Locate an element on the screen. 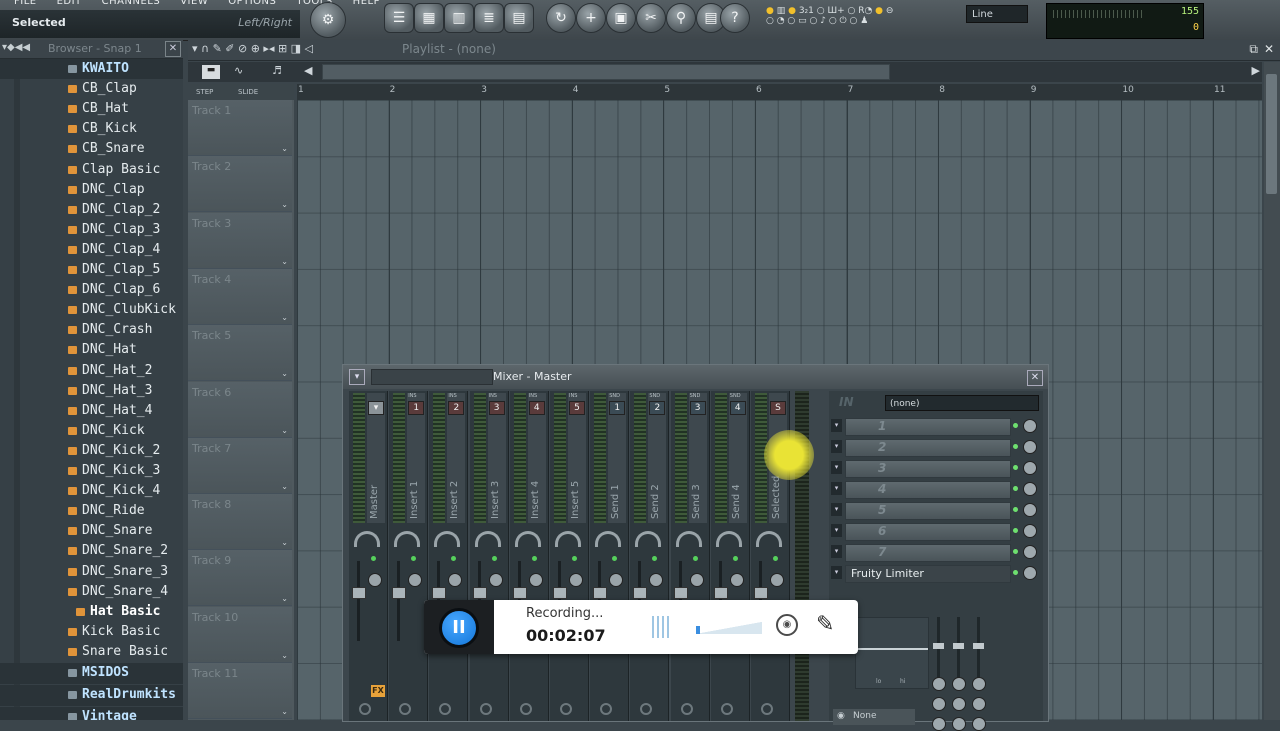 This screenshot has height=731, width=1280. slot-body: 7 is located at coordinates (928, 553).